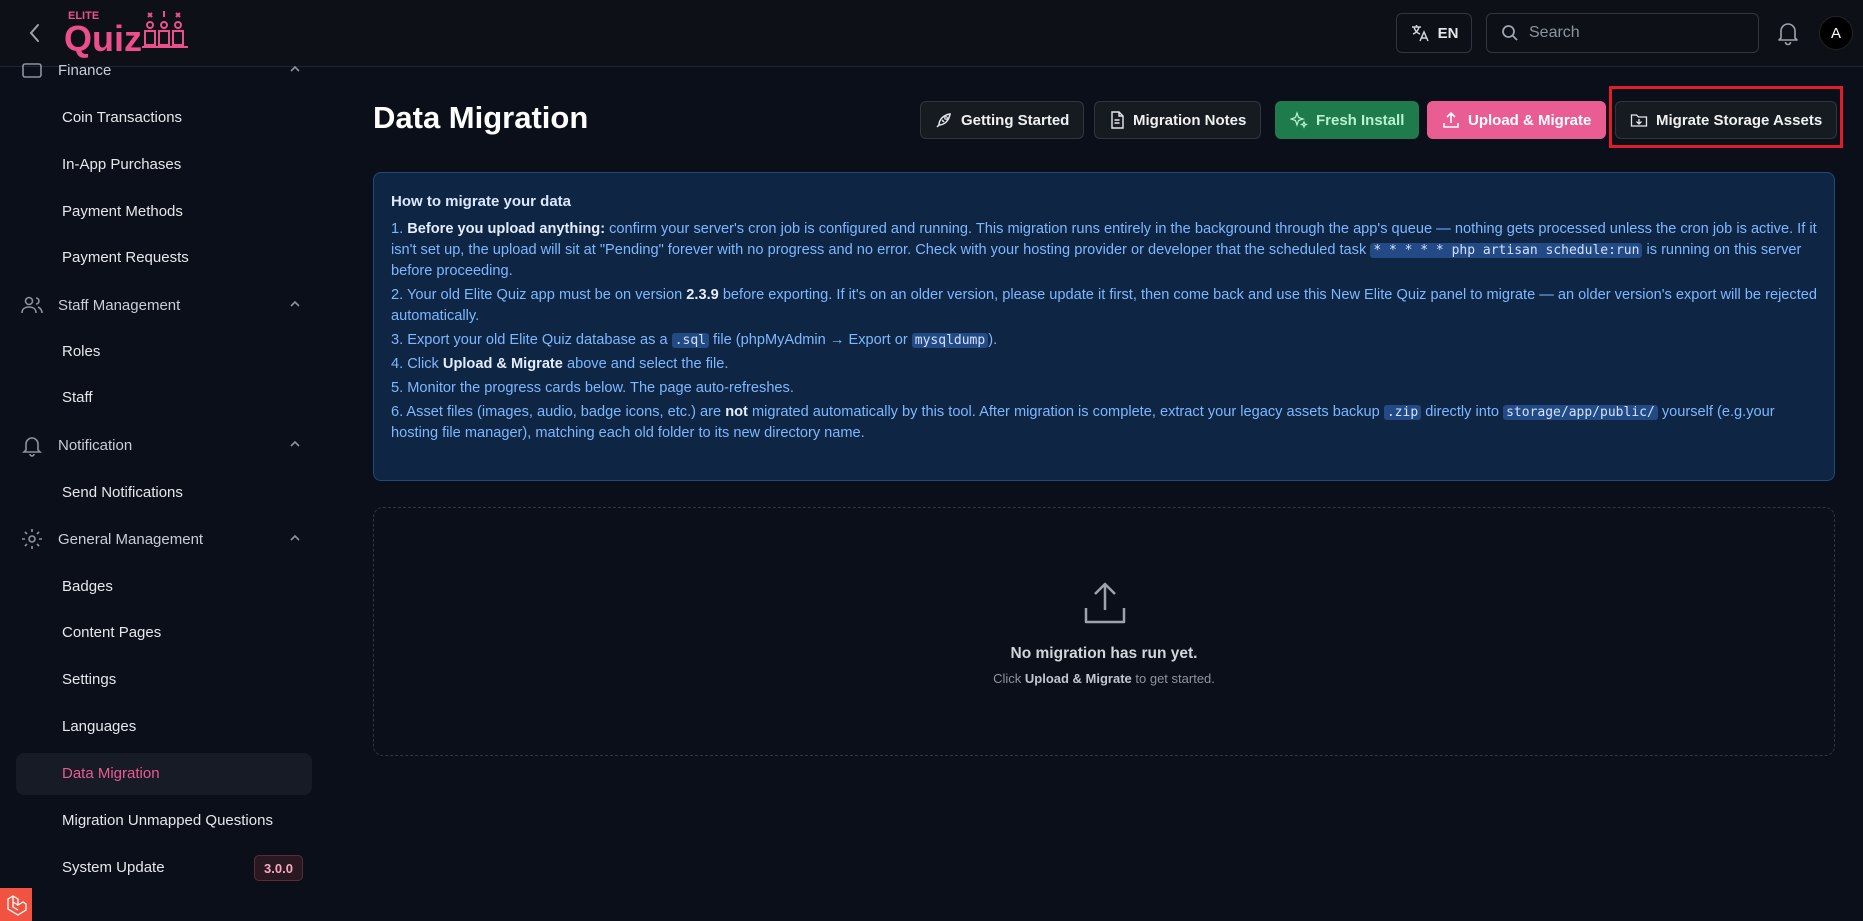  I want to click on wallet-icon, so click(32, 70).